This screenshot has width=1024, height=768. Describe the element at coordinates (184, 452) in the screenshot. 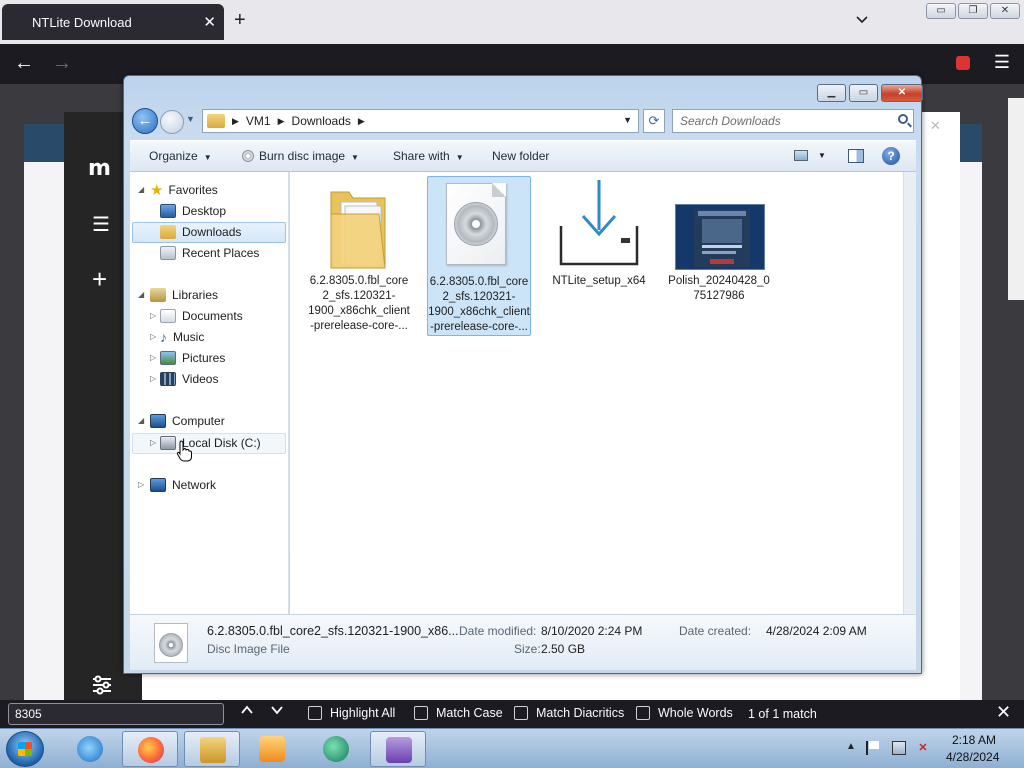

I see `hand-cursor-icon` at that location.